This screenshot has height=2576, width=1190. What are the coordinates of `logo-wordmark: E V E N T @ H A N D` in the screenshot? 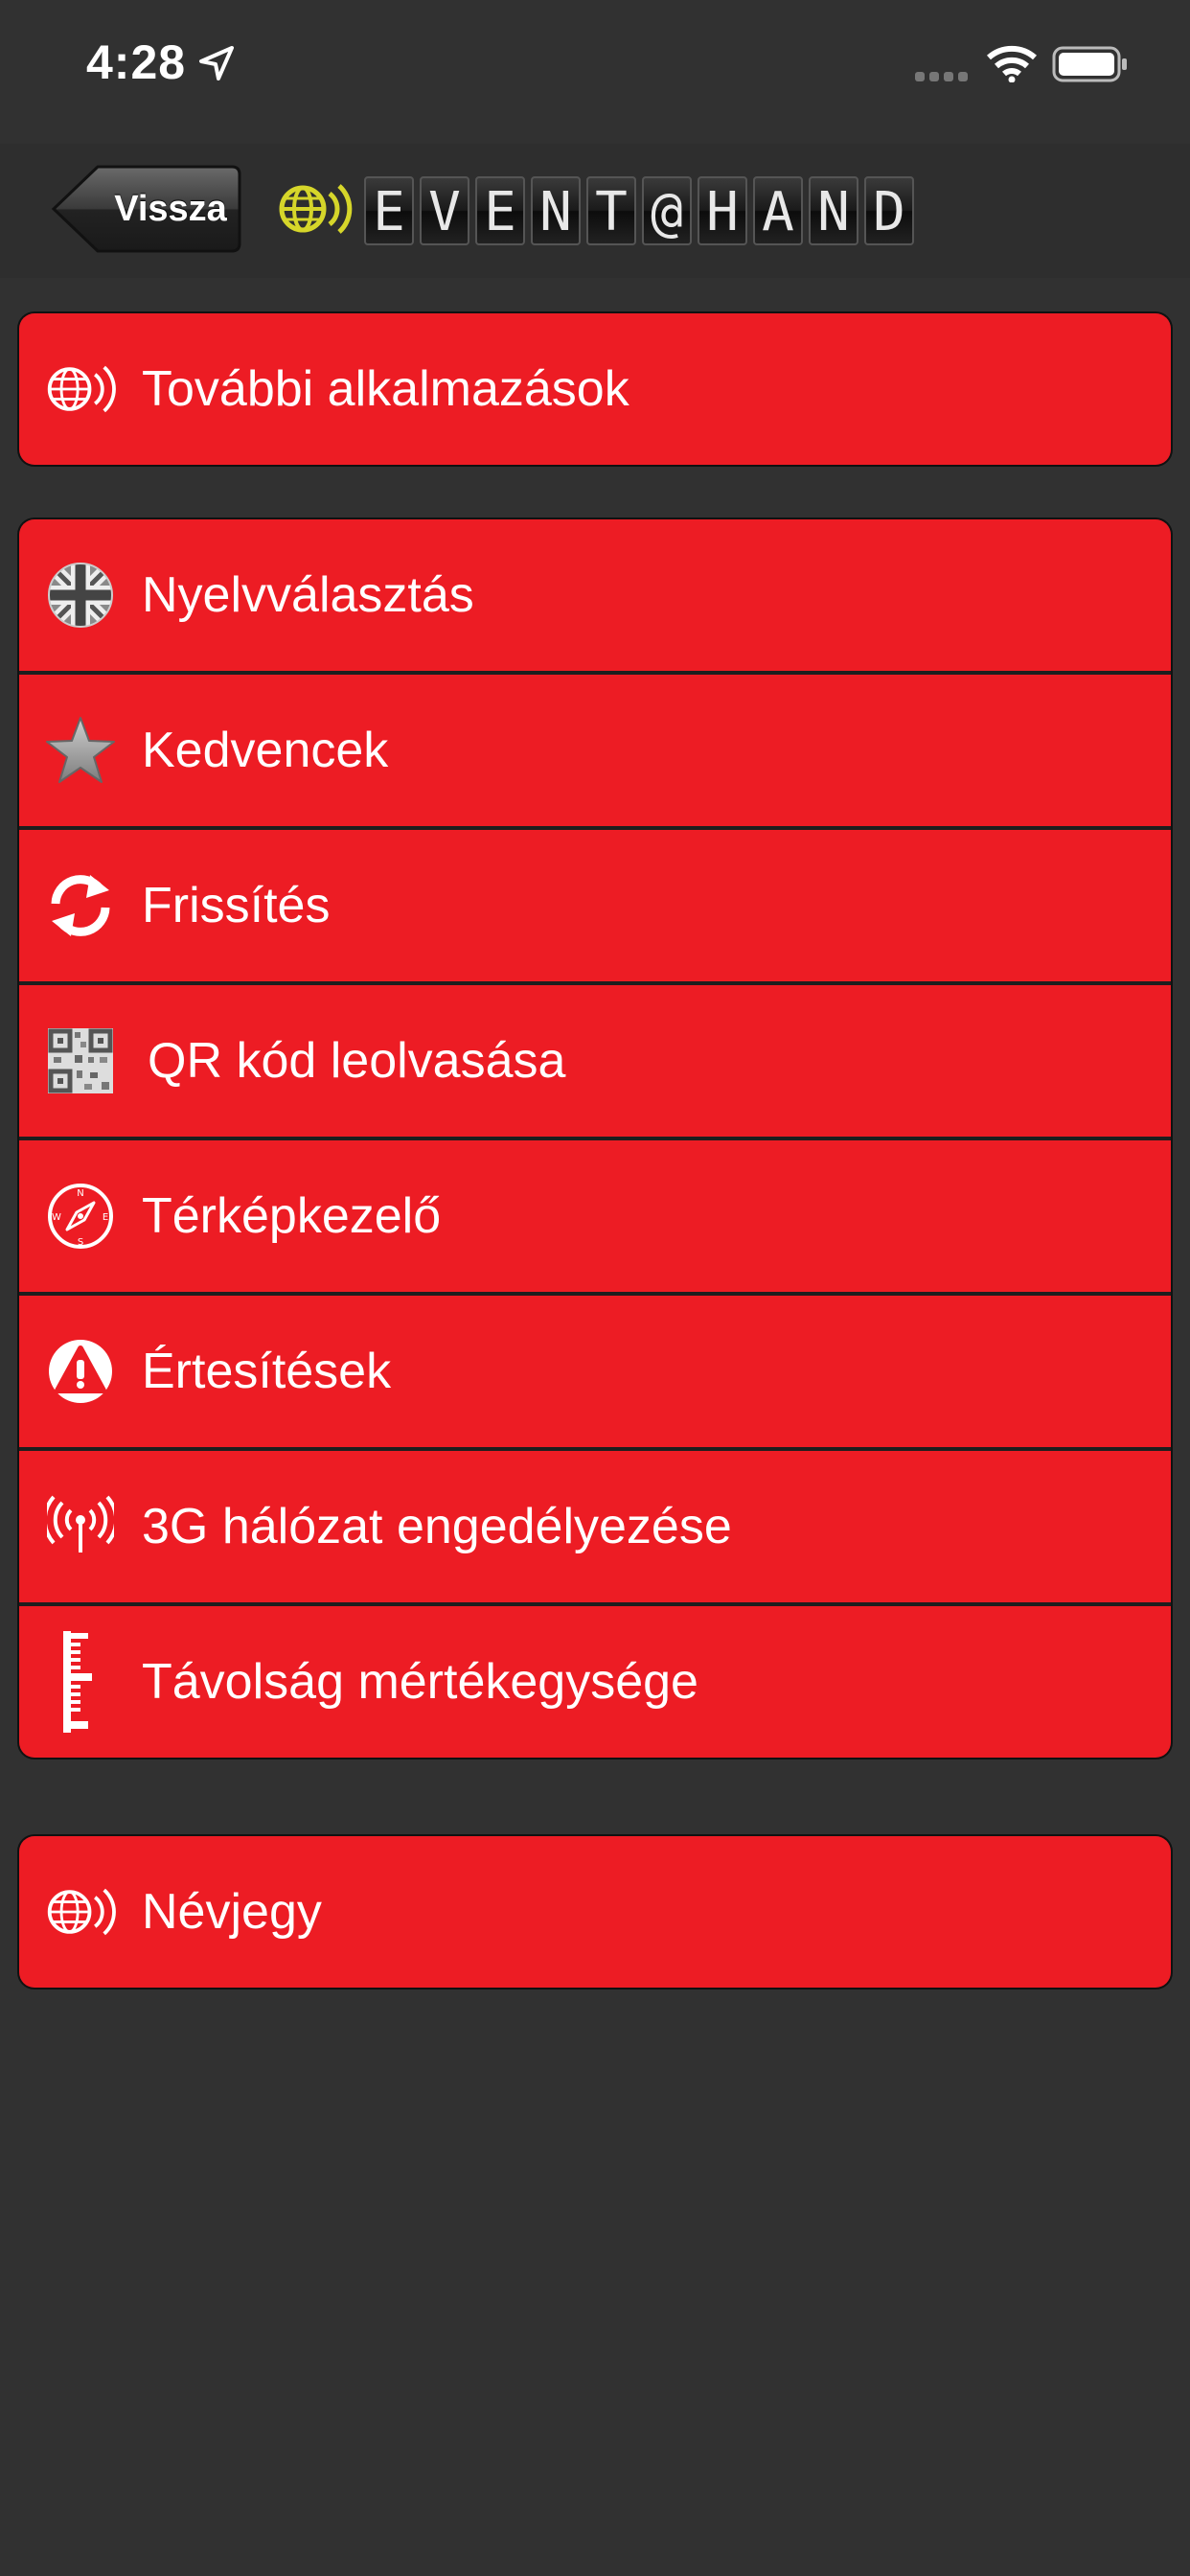 It's located at (642, 210).